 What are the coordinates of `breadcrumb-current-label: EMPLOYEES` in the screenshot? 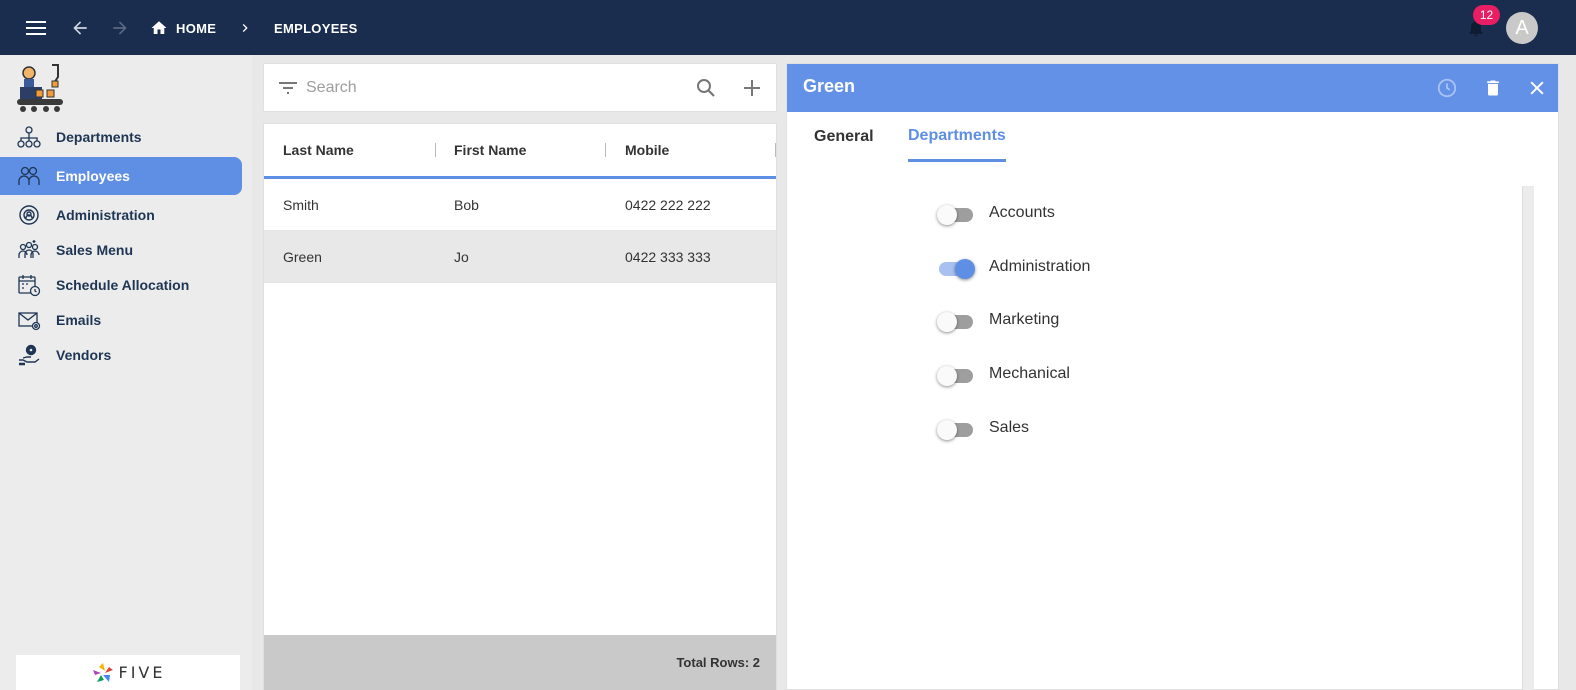 It's located at (316, 28).